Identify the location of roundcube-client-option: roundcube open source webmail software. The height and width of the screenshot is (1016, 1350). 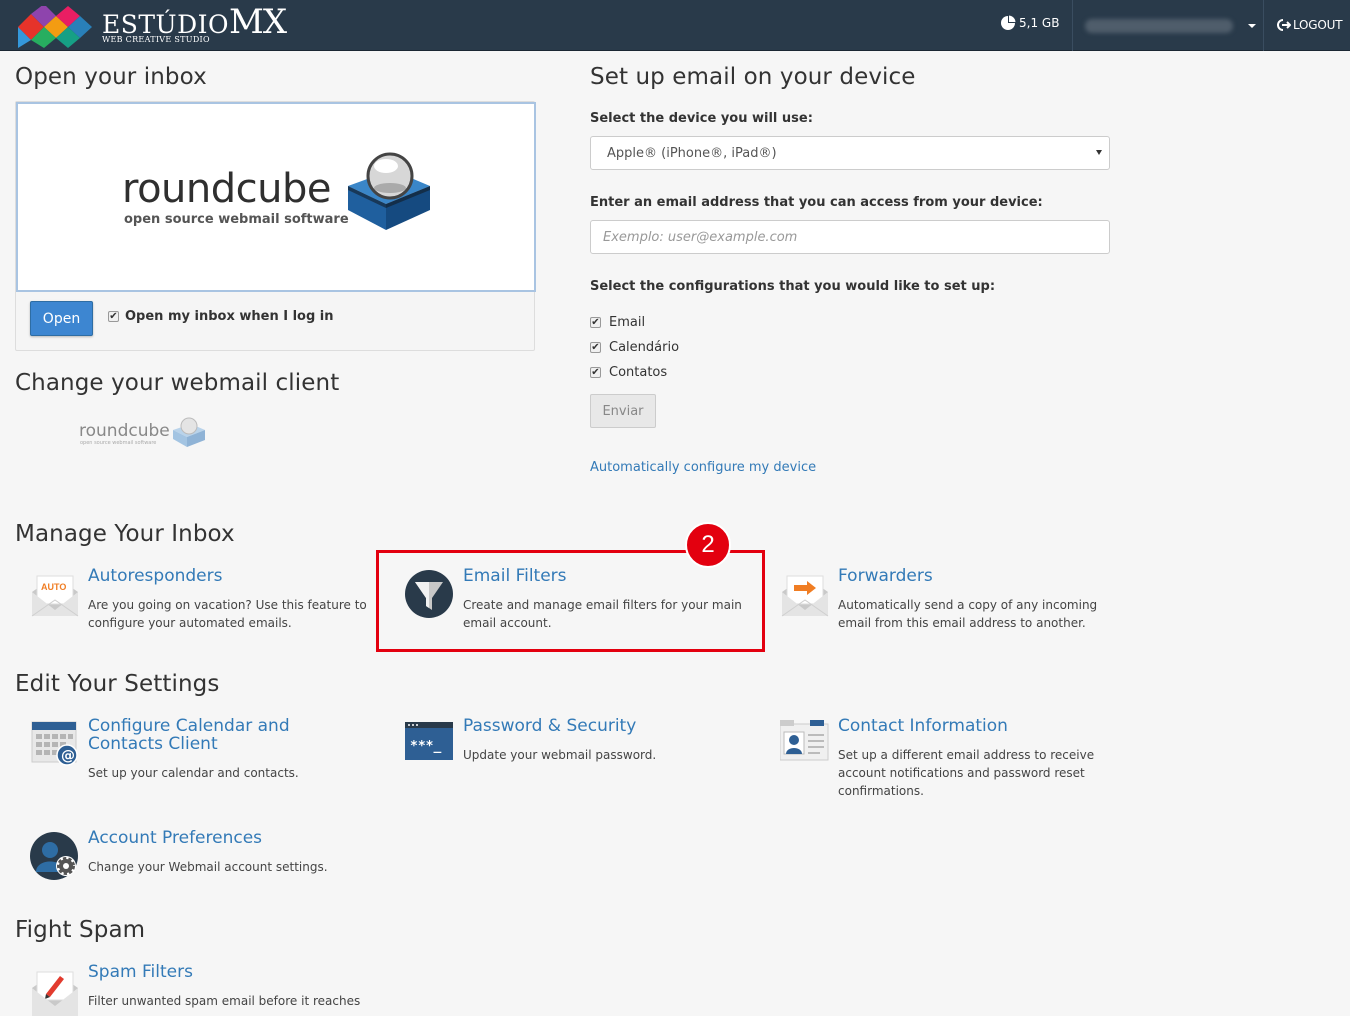
(144, 434).